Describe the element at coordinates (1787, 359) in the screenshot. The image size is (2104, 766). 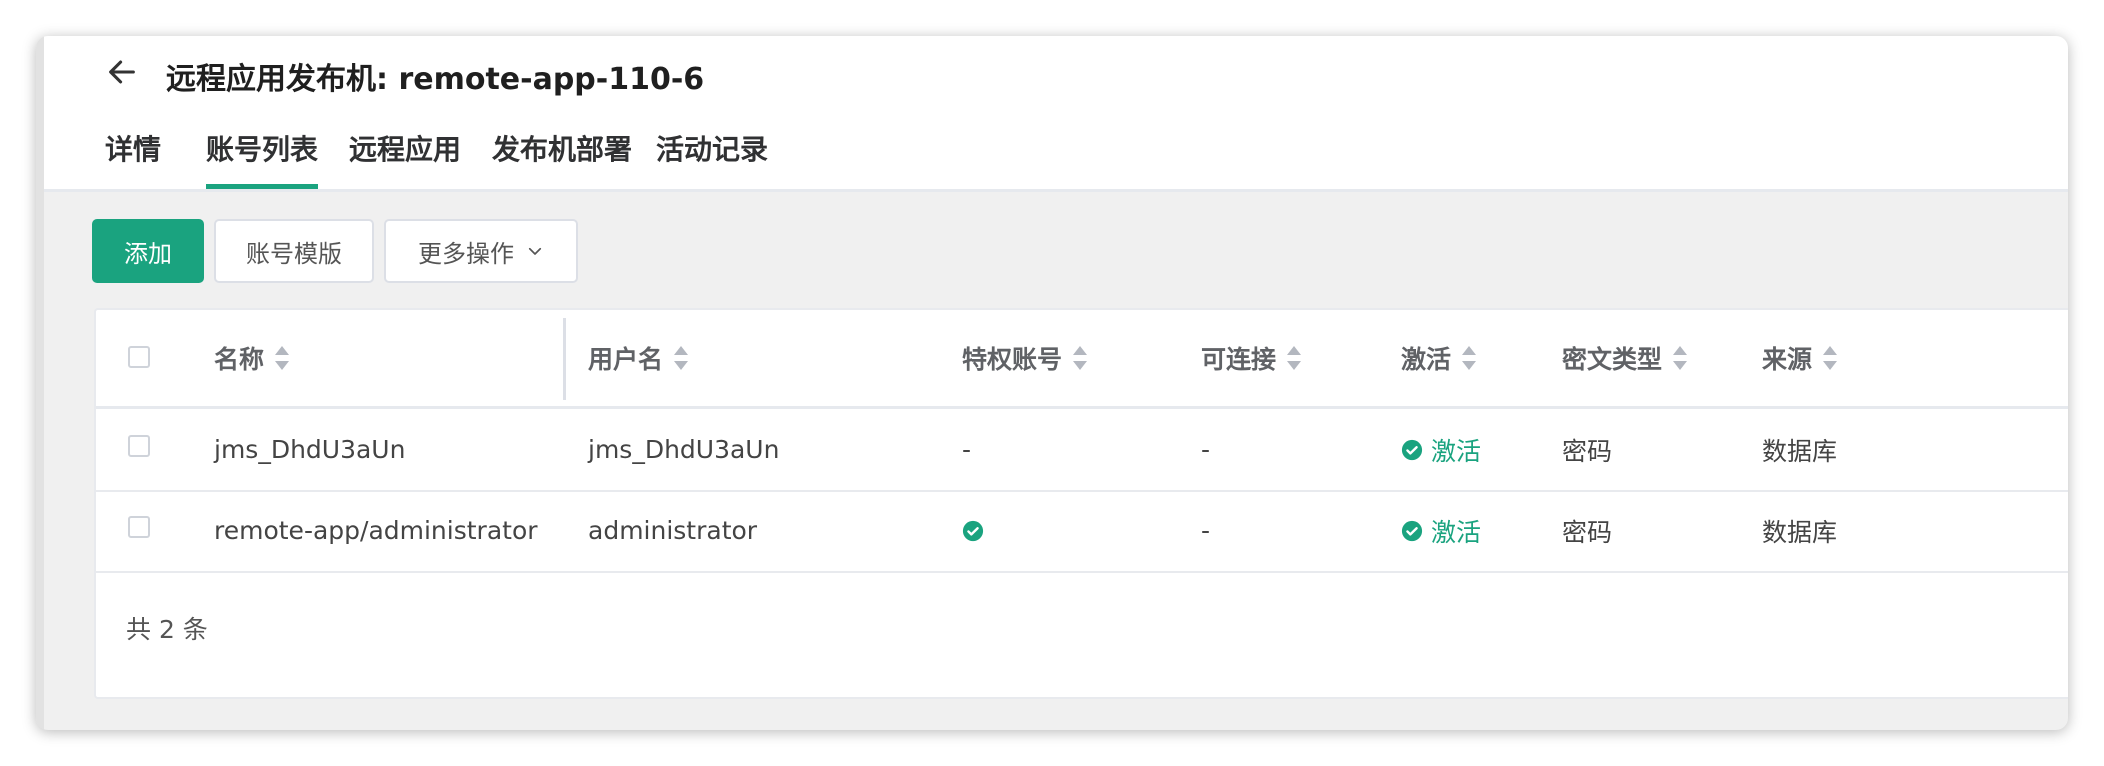
I see `column-header-label: 来源` at that location.